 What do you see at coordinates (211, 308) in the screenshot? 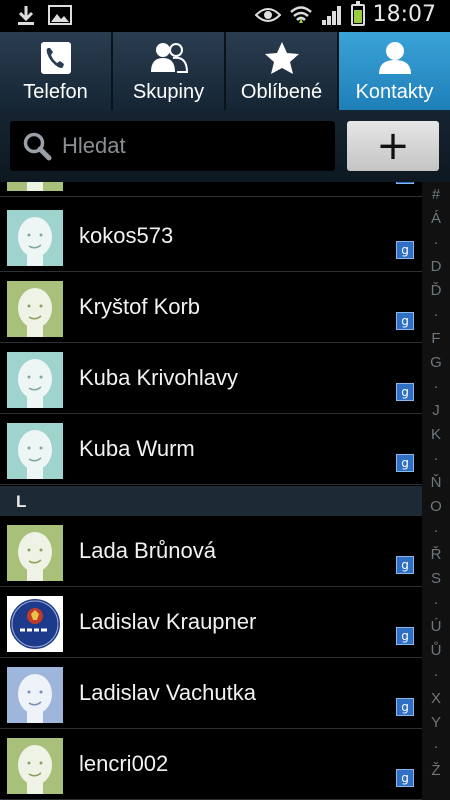
I see `contact-row: Kryštof Korb g` at bounding box center [211, 308].